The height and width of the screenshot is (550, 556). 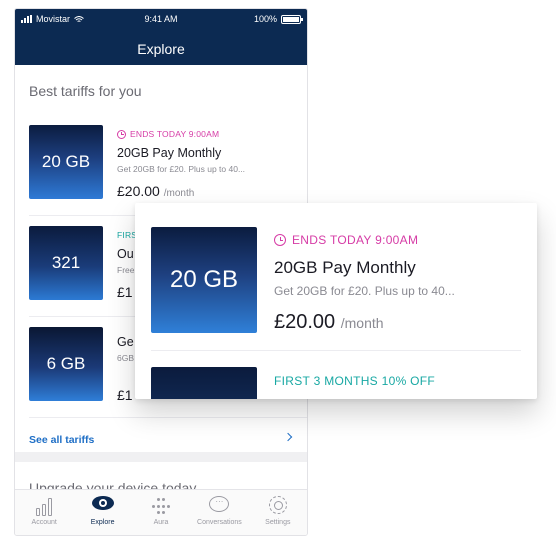 I want to click on status-right: 100%, so click(x=278, y=19).